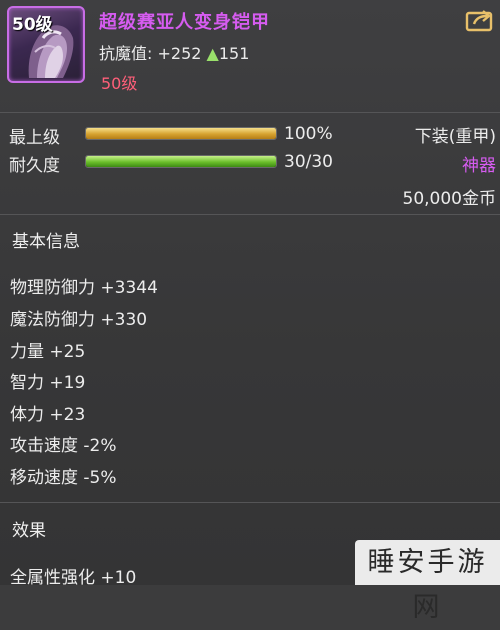 The height and width of the screenshot is (630, 500). Describe the element at coordinates (48, 415) in the screenshot. I see `attribute-line: 体力 +23` at that location.